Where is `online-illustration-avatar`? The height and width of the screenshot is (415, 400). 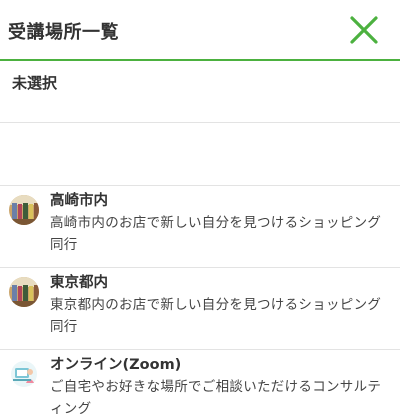 online-illustration-avatar is located at coordinates (24, 374).